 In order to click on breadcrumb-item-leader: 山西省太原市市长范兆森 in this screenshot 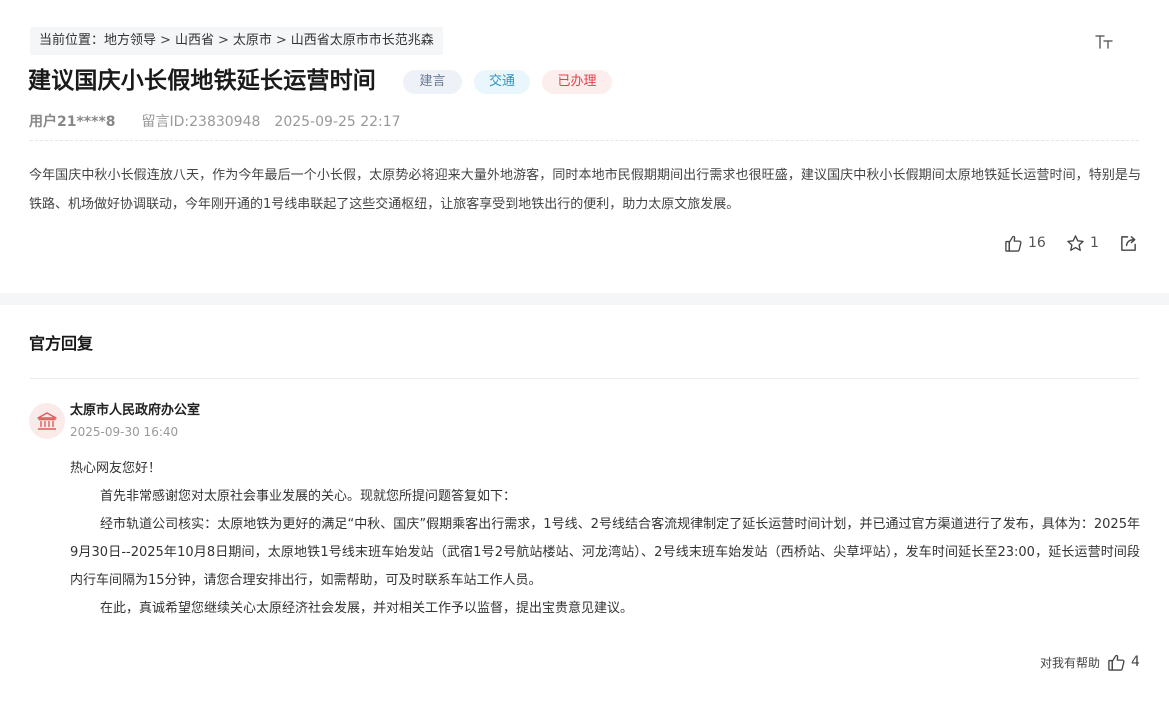, I will do `click(362, 40)`.